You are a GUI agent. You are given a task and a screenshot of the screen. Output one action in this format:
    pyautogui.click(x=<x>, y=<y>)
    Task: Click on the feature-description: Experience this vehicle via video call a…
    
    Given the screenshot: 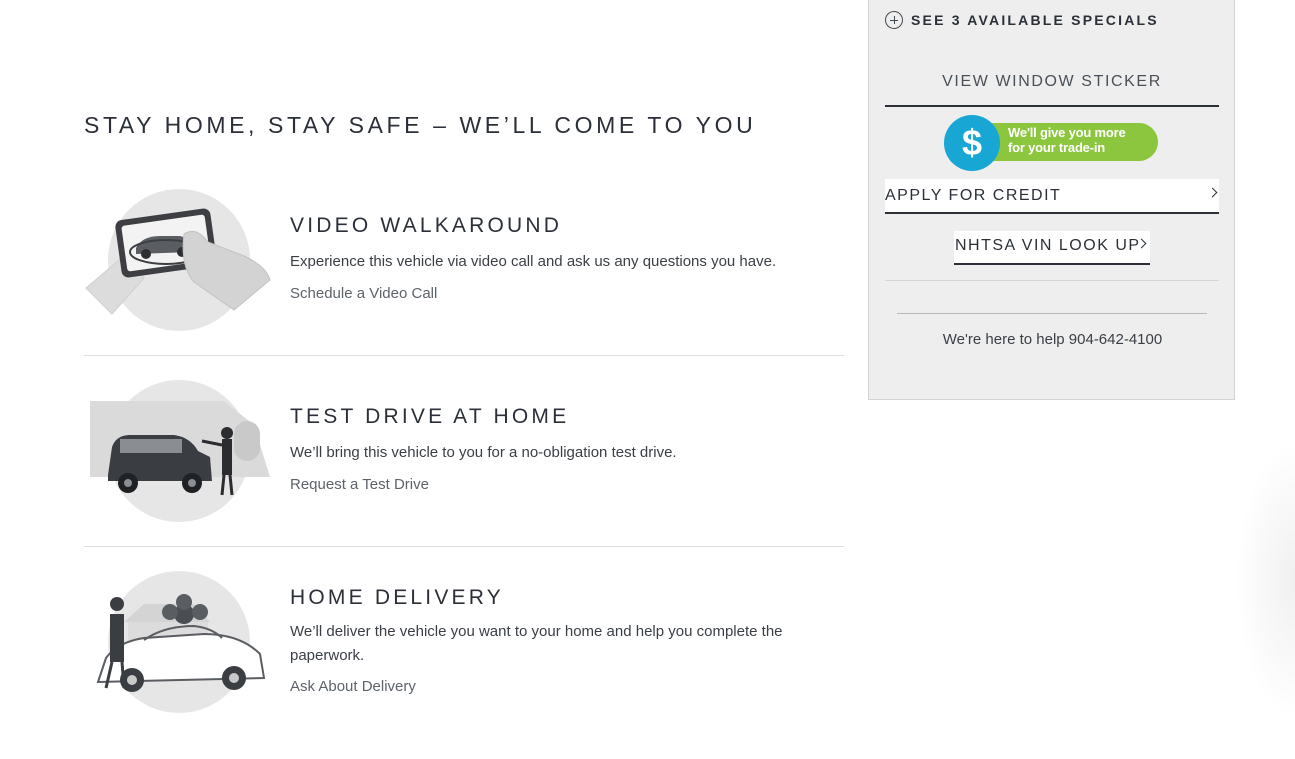 What is the action you would take?
    pyautogui.click(x=533, y=261)
    